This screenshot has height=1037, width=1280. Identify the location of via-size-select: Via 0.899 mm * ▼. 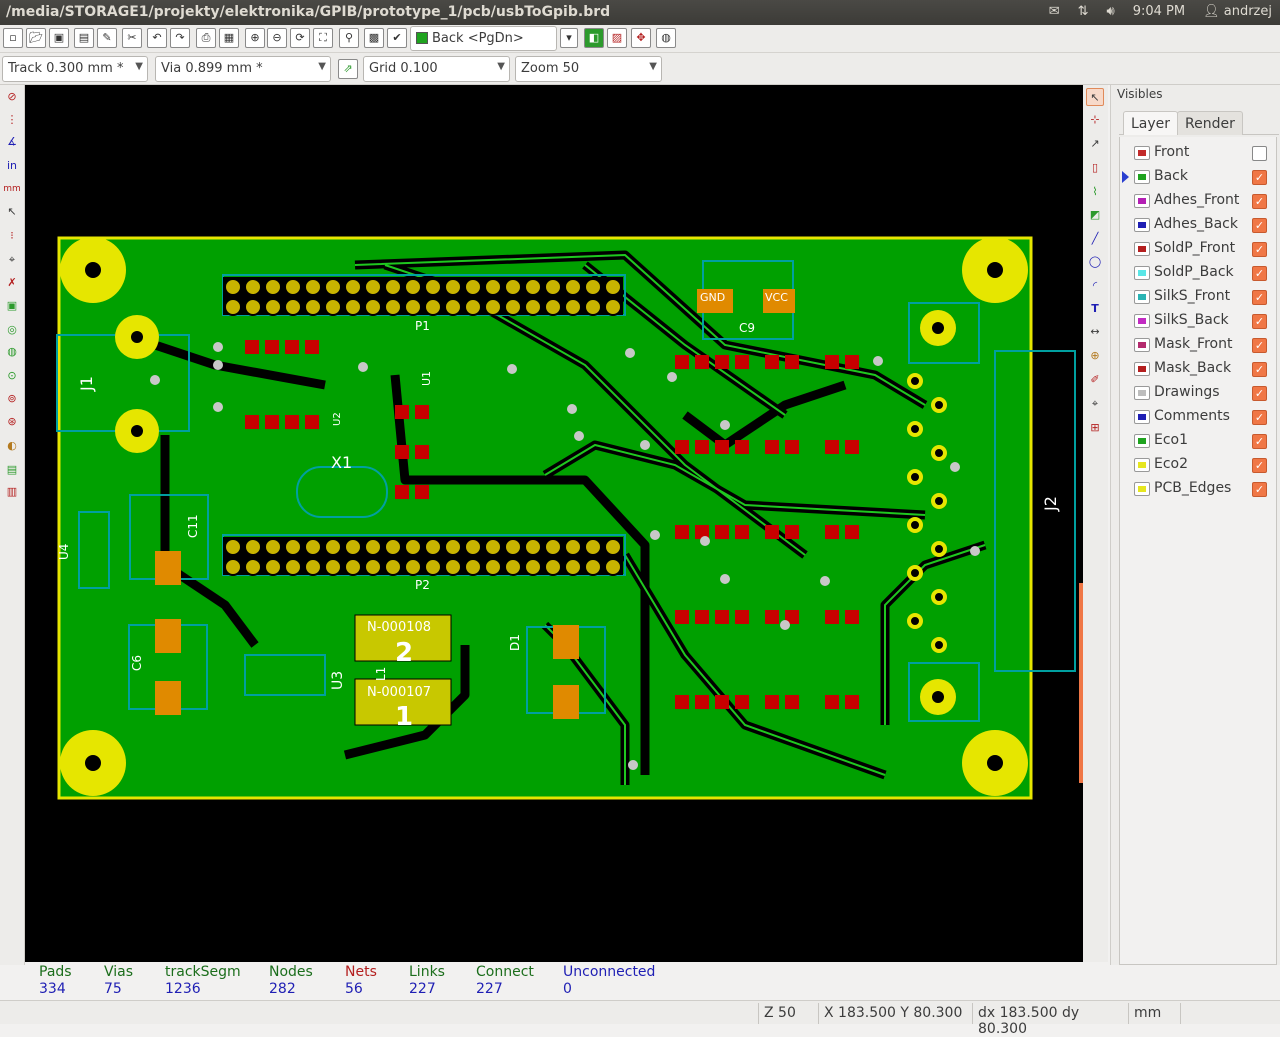
(243, 69).